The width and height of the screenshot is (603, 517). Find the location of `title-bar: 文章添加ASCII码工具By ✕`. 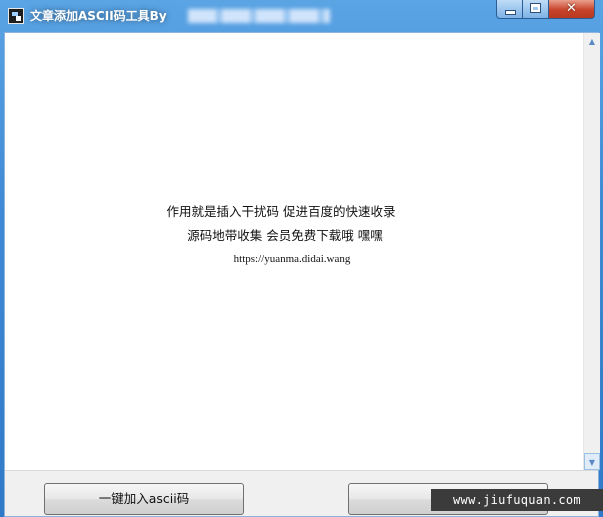

title-bar: 文章添加ASCII码工具By ✕ is located at coordinates (301, 16).